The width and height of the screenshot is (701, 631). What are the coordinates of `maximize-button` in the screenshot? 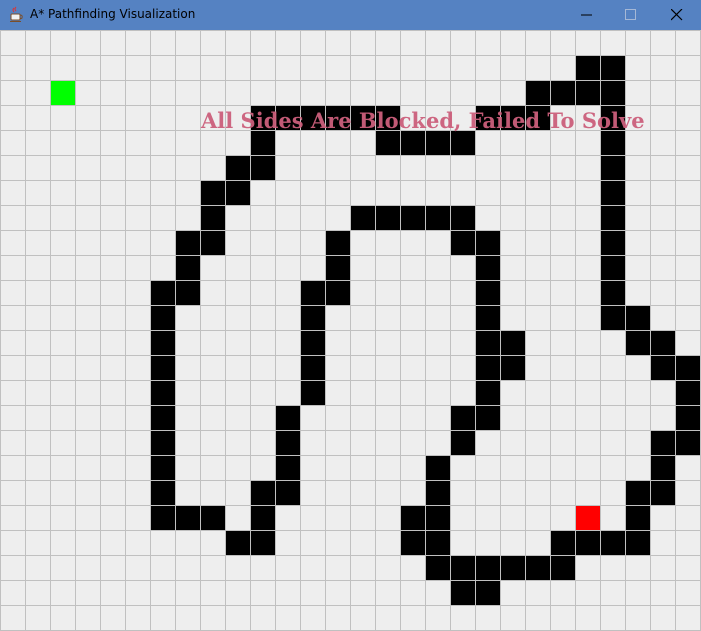 It's located at (631, 15).